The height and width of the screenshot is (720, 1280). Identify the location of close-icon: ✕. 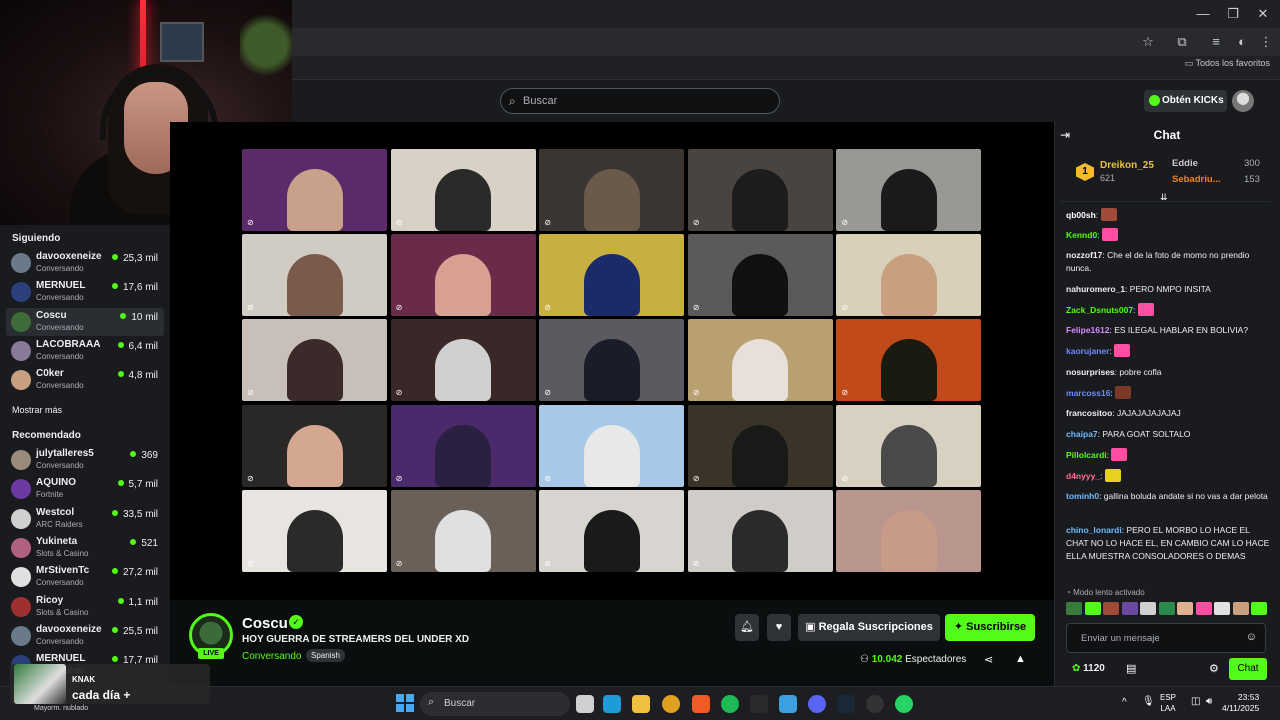
(1263, 14).